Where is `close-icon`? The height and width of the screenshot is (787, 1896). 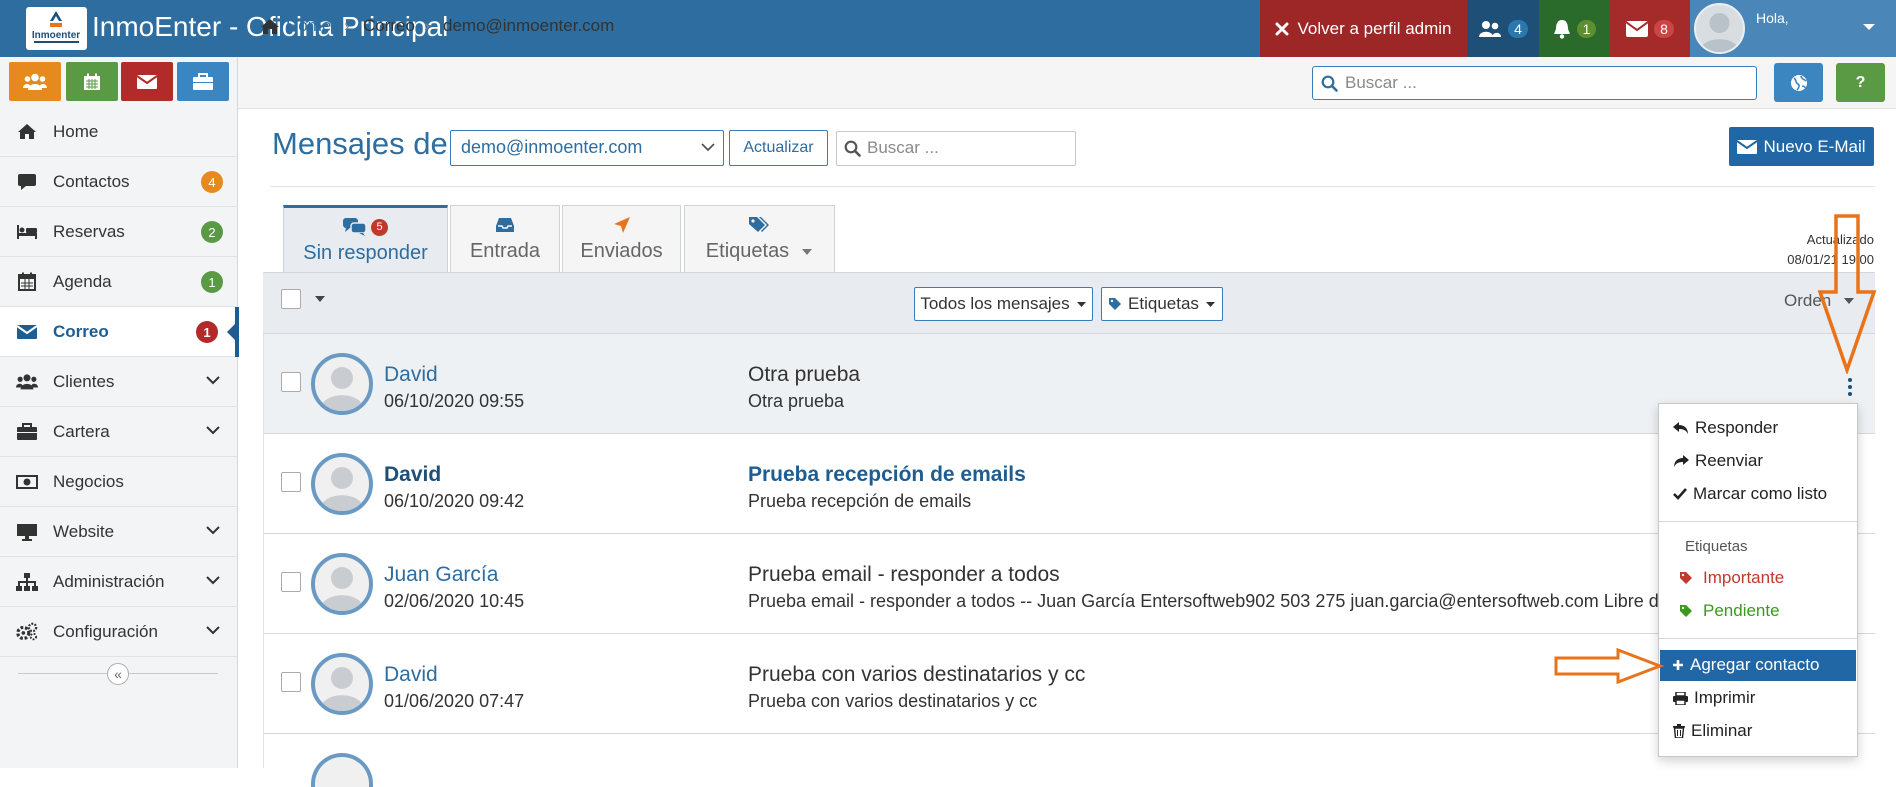 close-icon is located at coordinates (1282, 29).